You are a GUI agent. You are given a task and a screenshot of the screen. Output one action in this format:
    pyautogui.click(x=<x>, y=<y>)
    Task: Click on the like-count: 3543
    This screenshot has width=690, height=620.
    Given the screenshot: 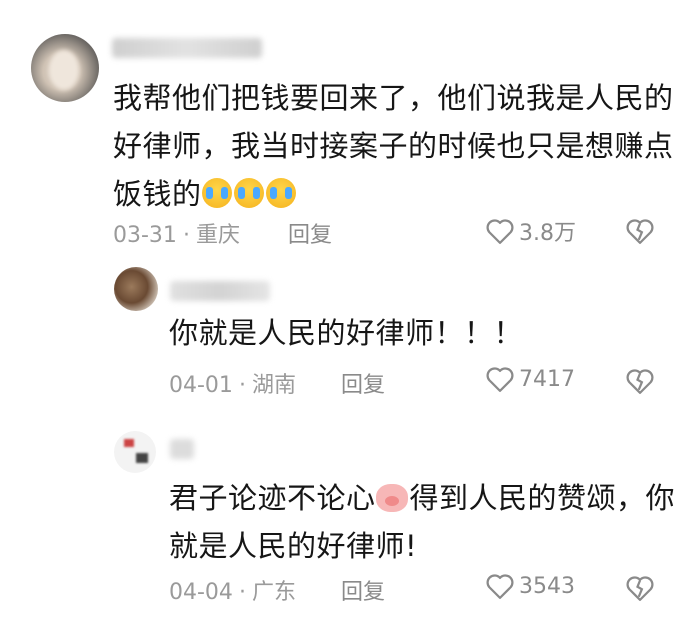 What is the action you would take?
    pyautogui.click(x=547, y=586)
    